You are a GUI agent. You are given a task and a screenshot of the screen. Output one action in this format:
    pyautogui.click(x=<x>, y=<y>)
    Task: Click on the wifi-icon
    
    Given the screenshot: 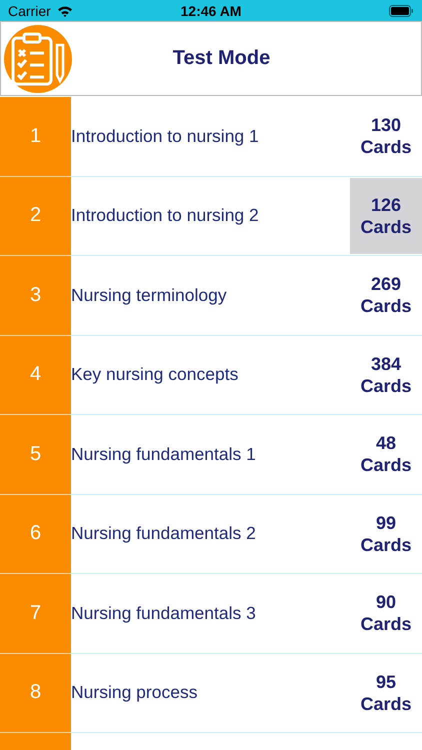 What is the action you would take?
    pyautogui.click(x=64, y=10)
    